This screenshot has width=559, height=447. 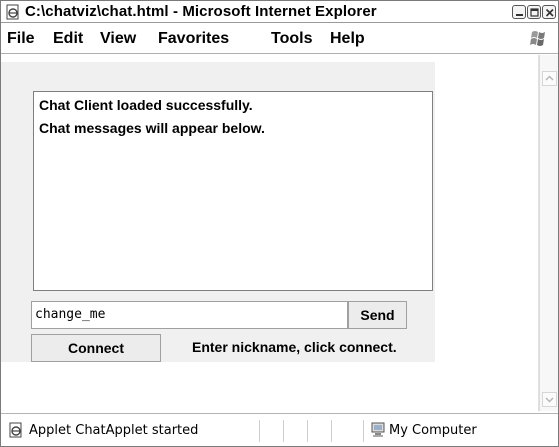 I want to click on chevron-down-icon, so click(x=549, y=400).